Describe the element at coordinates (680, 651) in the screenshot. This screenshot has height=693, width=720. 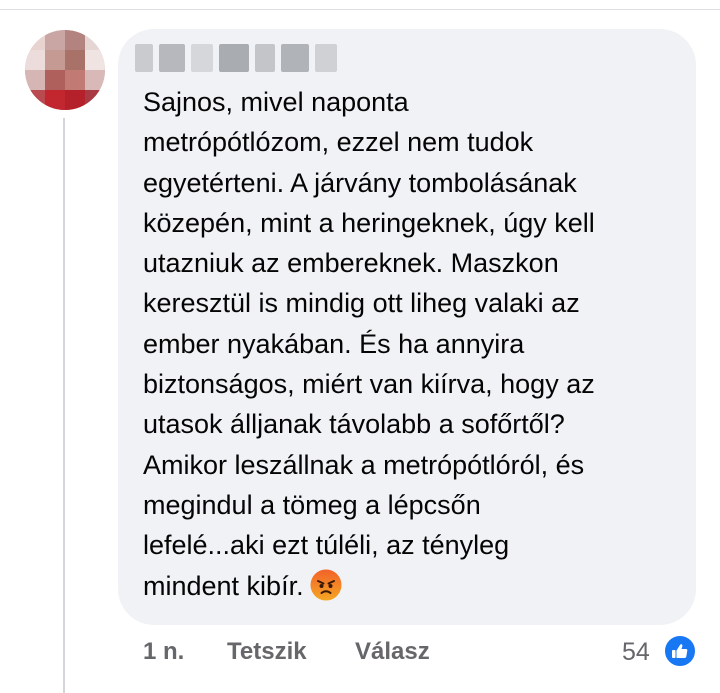
I see `like-thumbs-up-icon` at that location.